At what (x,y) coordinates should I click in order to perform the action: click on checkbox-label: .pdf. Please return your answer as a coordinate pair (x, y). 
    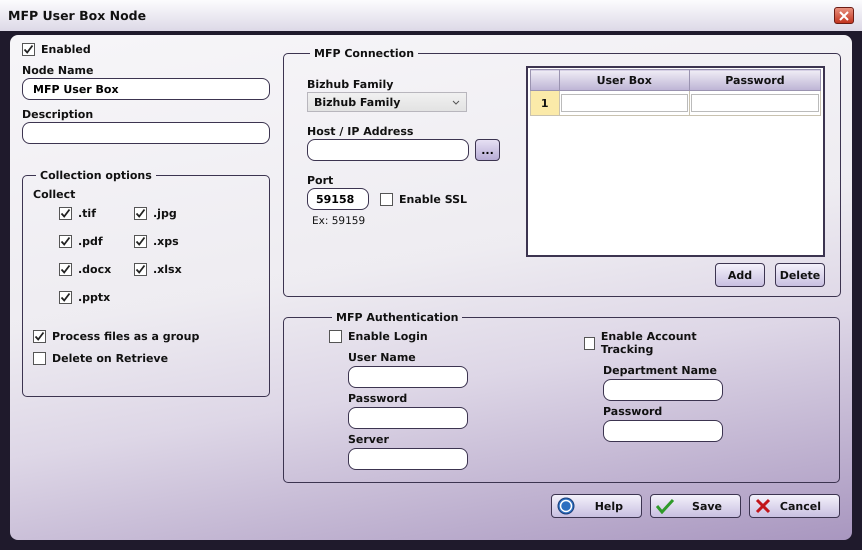
    Looking at the image, I should click on (90, 241).